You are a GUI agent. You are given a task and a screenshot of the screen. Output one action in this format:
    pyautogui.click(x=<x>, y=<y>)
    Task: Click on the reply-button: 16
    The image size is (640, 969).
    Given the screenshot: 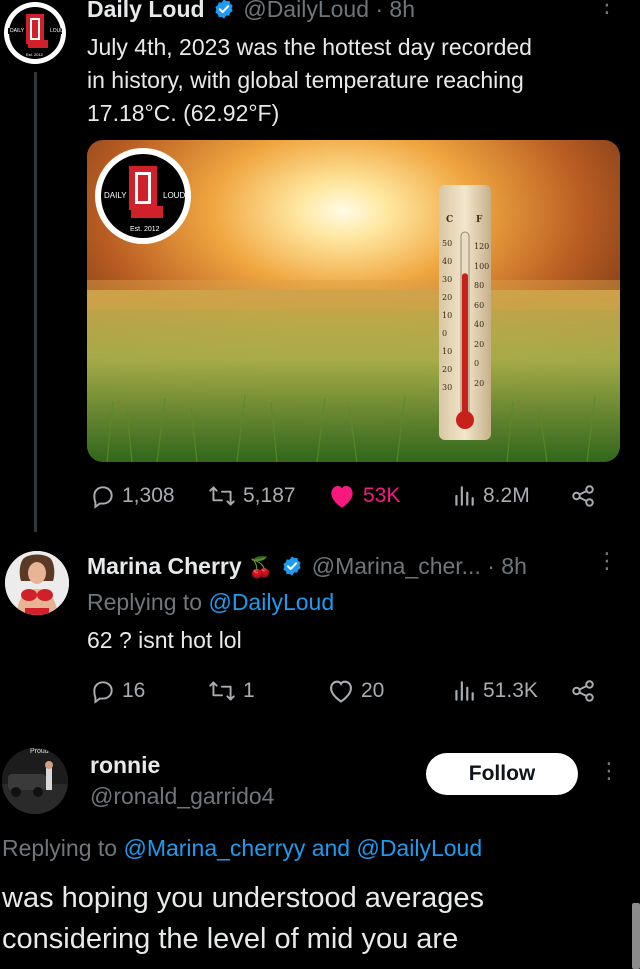 What is the action you would take?
    pyautogui.click(x=117, y=691)
    